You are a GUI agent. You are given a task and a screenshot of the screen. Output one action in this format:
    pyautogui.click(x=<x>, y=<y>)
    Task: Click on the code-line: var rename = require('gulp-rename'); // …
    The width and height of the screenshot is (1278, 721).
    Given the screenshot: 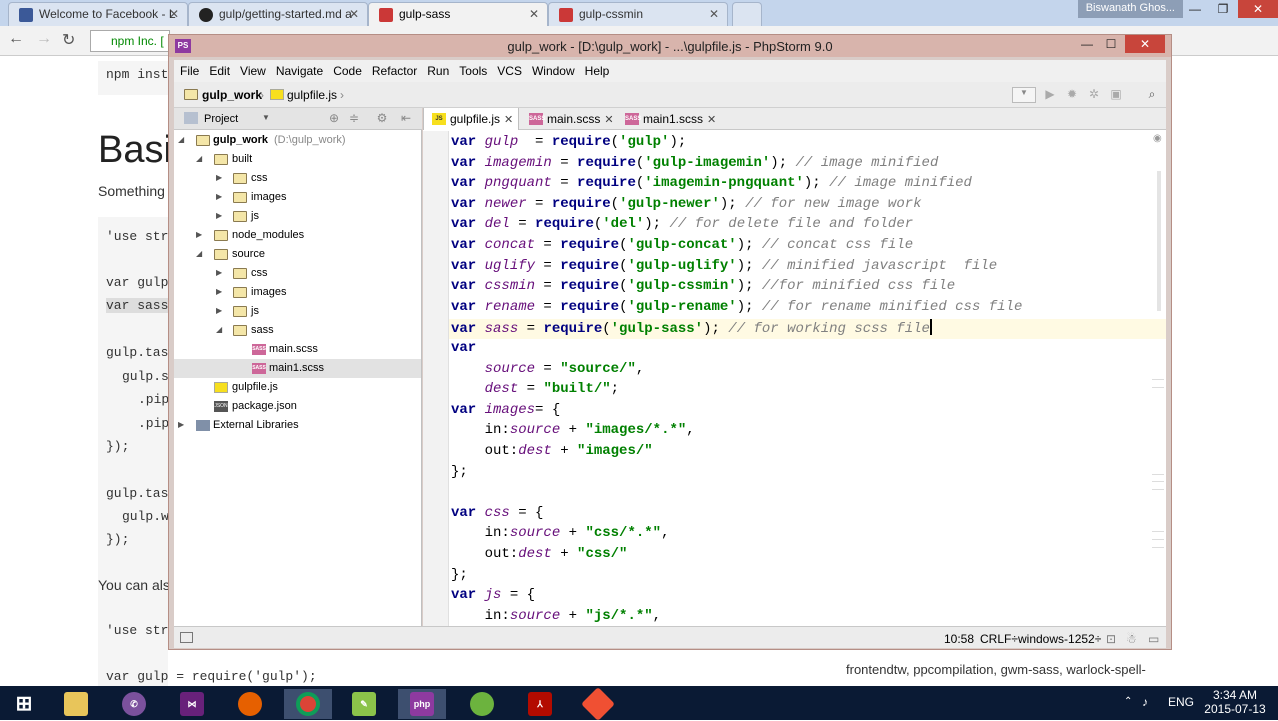 What is the action you would take?
    pyautogui.click(x=736, y=309)
    